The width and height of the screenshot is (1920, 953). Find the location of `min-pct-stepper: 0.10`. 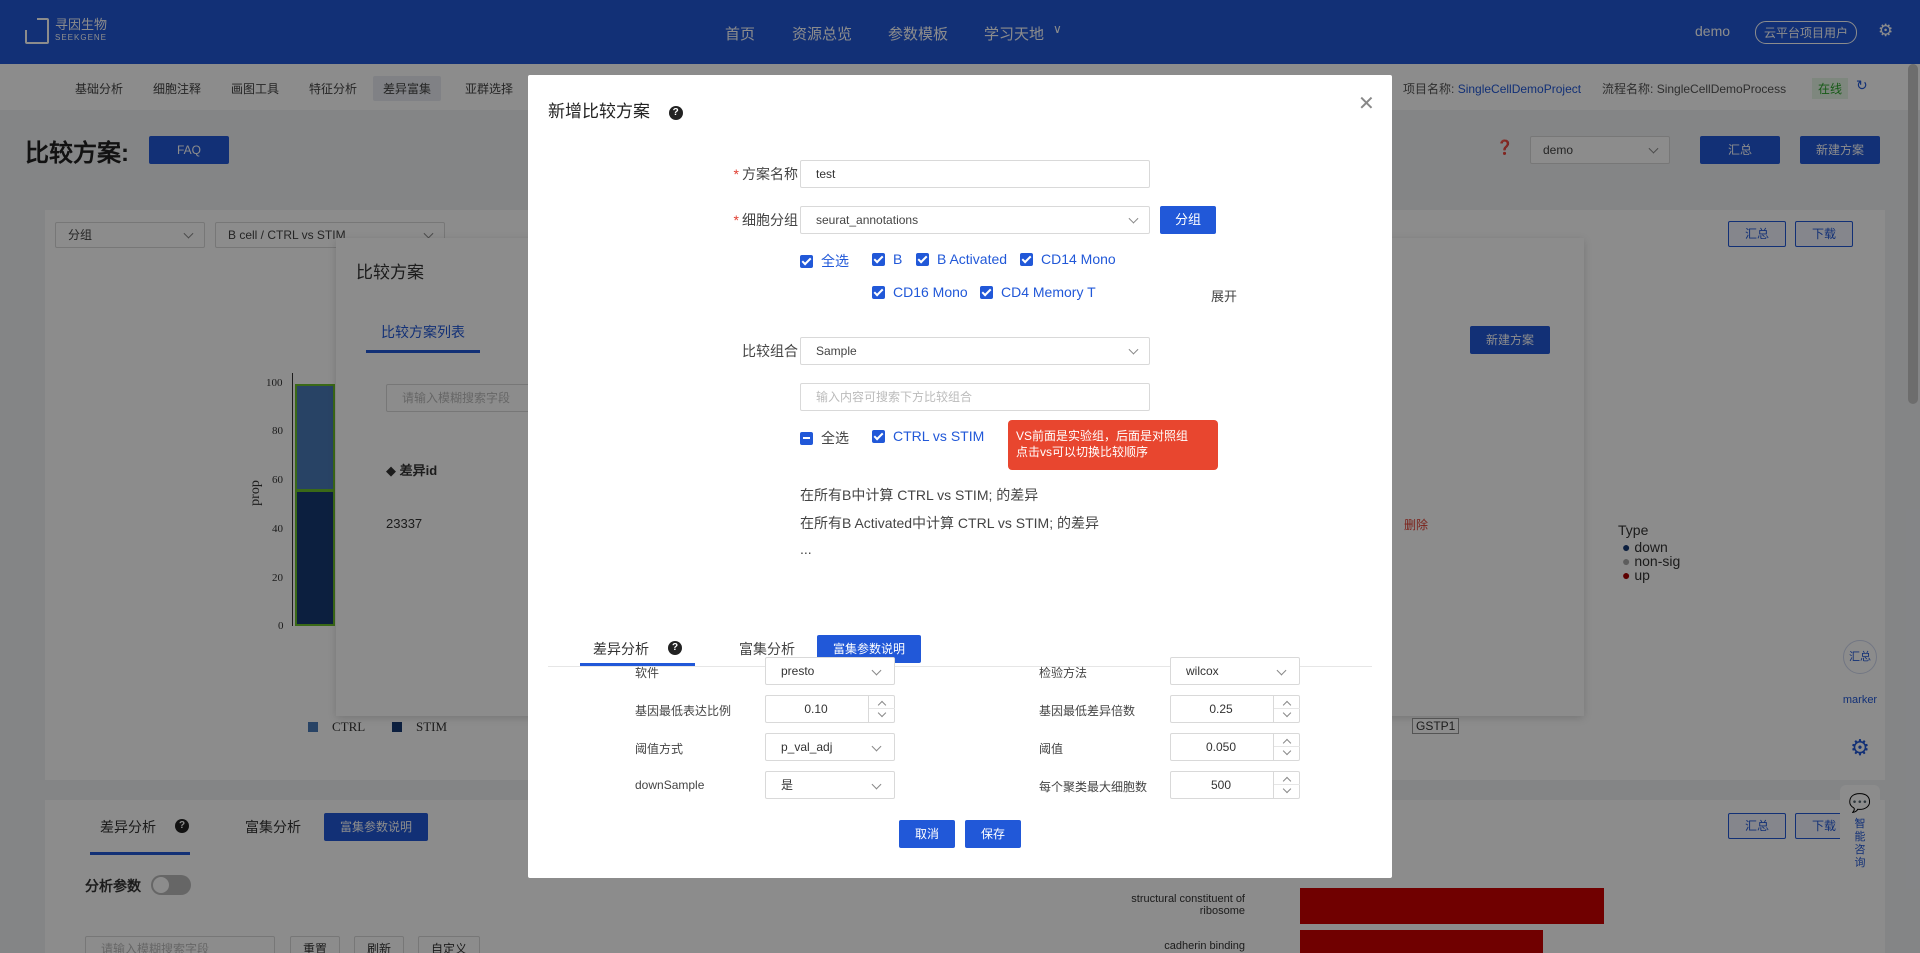

min-pct-stepper: 0.10 is located at coordinates (830, 709).